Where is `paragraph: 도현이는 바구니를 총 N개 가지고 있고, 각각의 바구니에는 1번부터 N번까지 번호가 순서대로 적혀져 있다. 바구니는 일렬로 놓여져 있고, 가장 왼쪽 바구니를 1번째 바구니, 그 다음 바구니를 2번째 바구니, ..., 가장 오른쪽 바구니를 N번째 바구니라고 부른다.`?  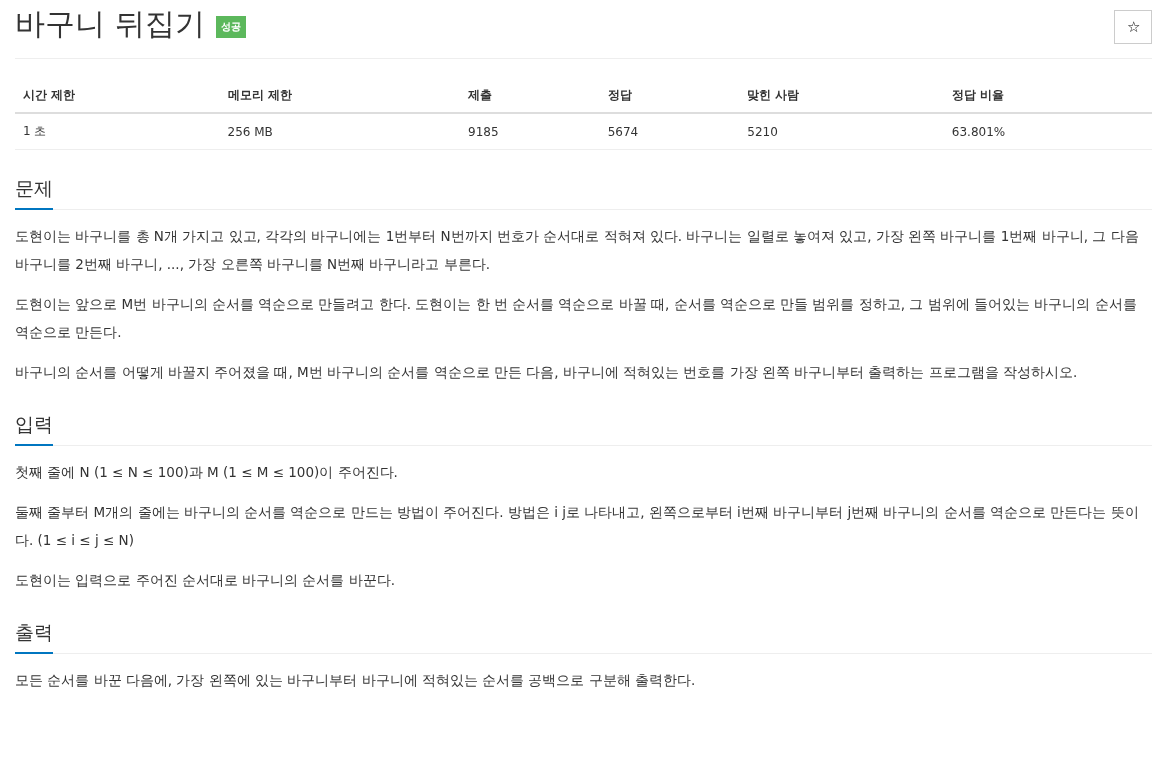
paragraph: 도현이는 바구니를 총 N개 가지고 있고, 각각의 바구니에는 1번부터 N번까지 번호가 순서대로 적혀져 있다. 바구니는 일렬로 놓여져 있고, 가장 왼쪽 바구니를 1번째 바구니, 그 다음 바구니를 2번째 바구니, ..., 가장 오른쪽 바구니를 N번째 바구니라고 부른다. is located at coordinates (577, 250).